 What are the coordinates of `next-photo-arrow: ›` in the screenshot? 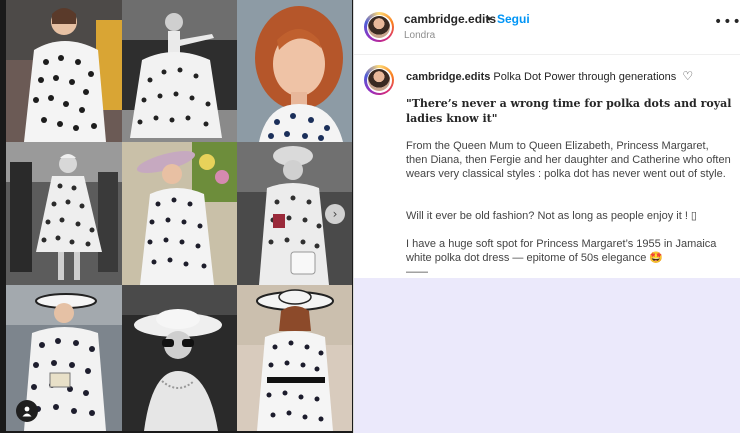 It's located at (335, 214).